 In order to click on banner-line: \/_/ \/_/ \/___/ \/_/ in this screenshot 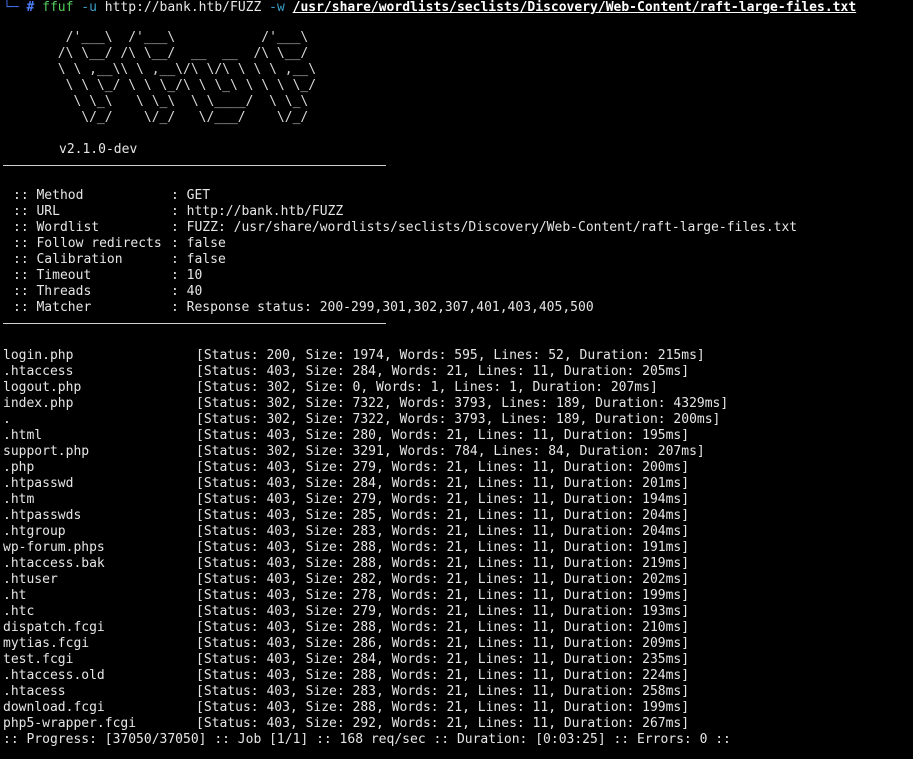, I will do `click(156, 117)`.